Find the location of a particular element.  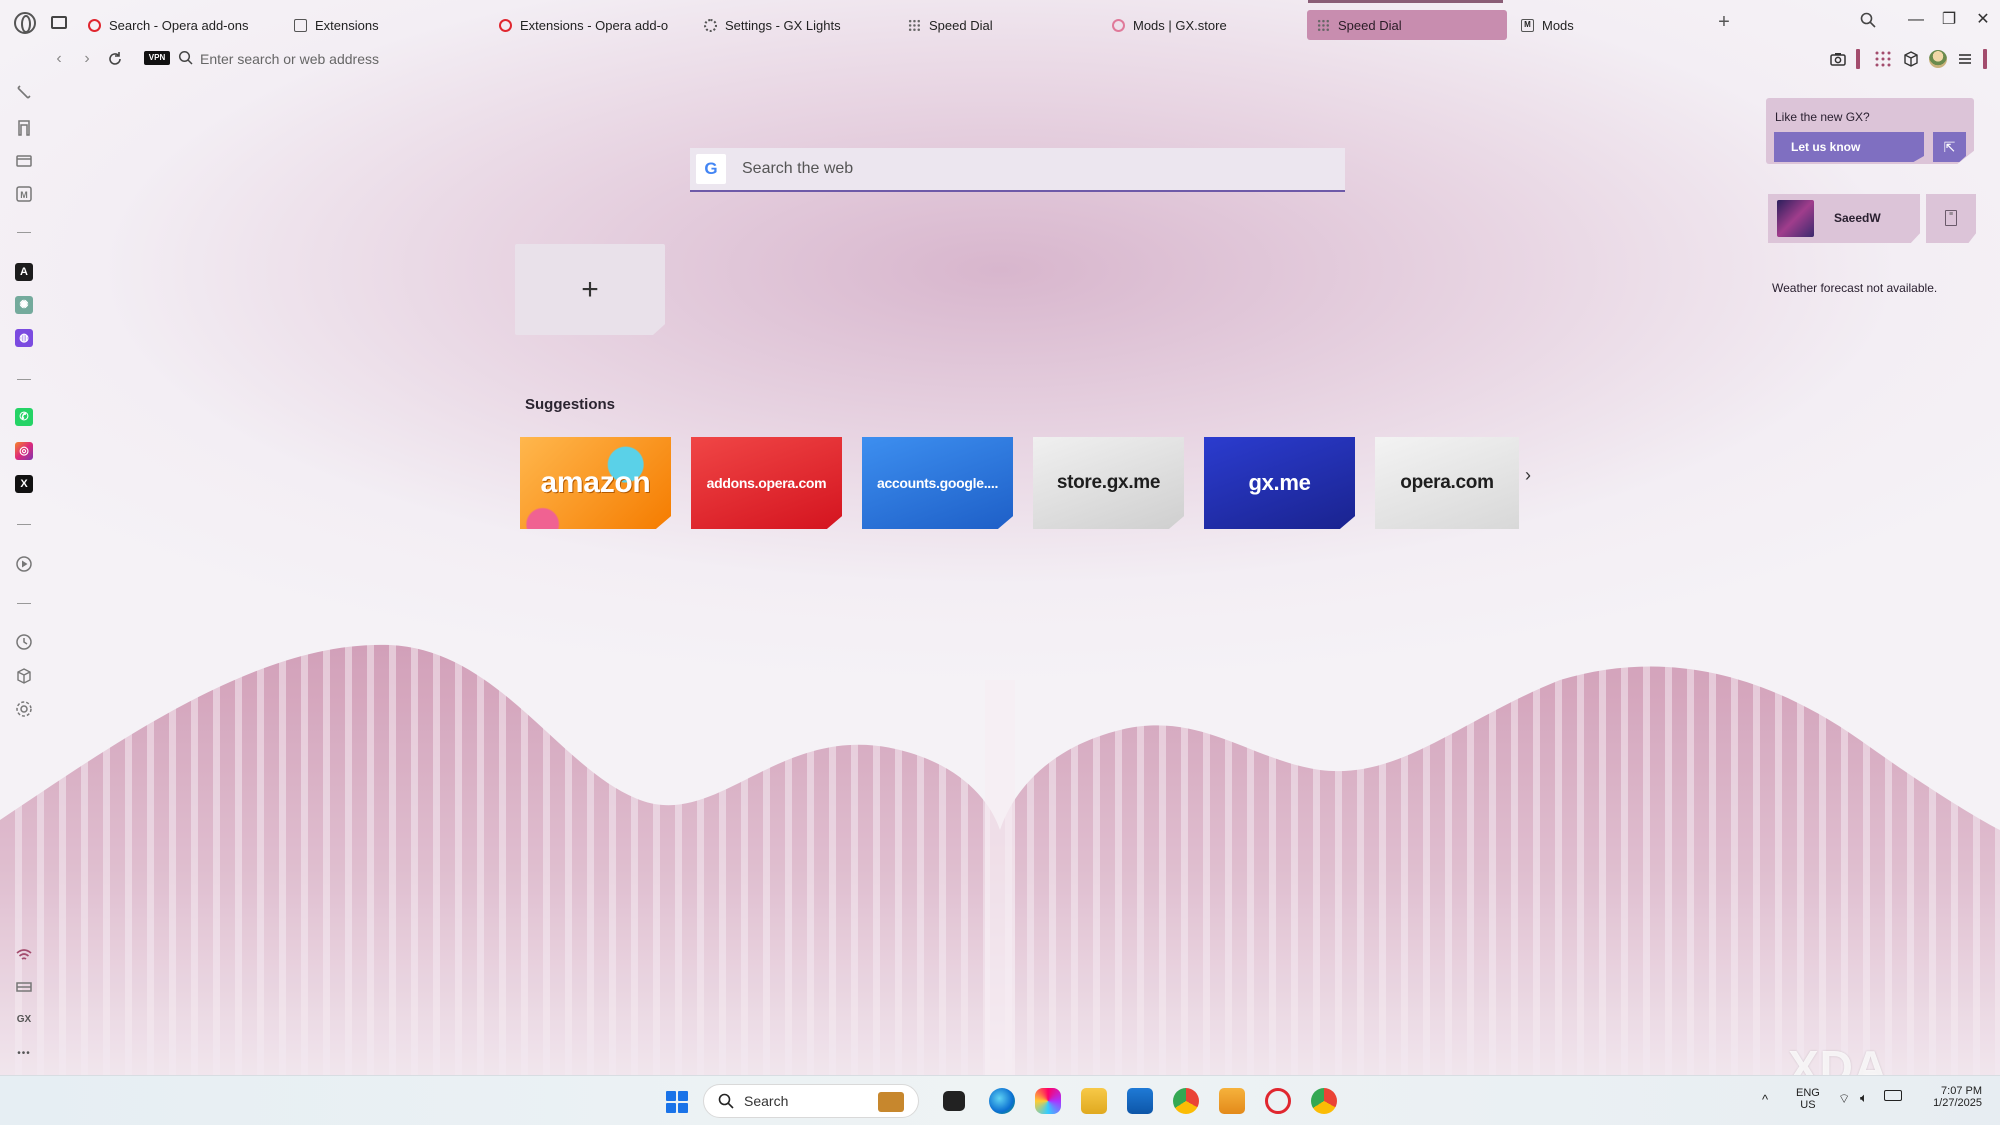

tab-extensions-opera-addons: Extensions - Opera add-o is located at coordinates (583, 25).